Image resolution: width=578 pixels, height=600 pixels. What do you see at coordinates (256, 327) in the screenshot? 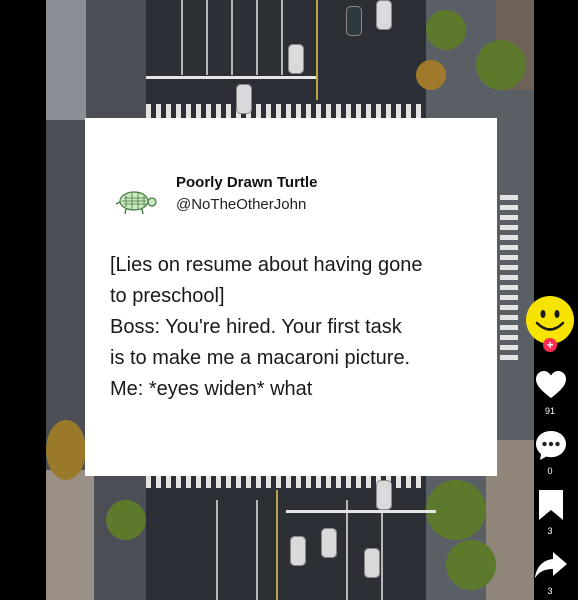
I see `tweet-line: Boss: You're hired. Your first task` at bounding box center [256, 327].